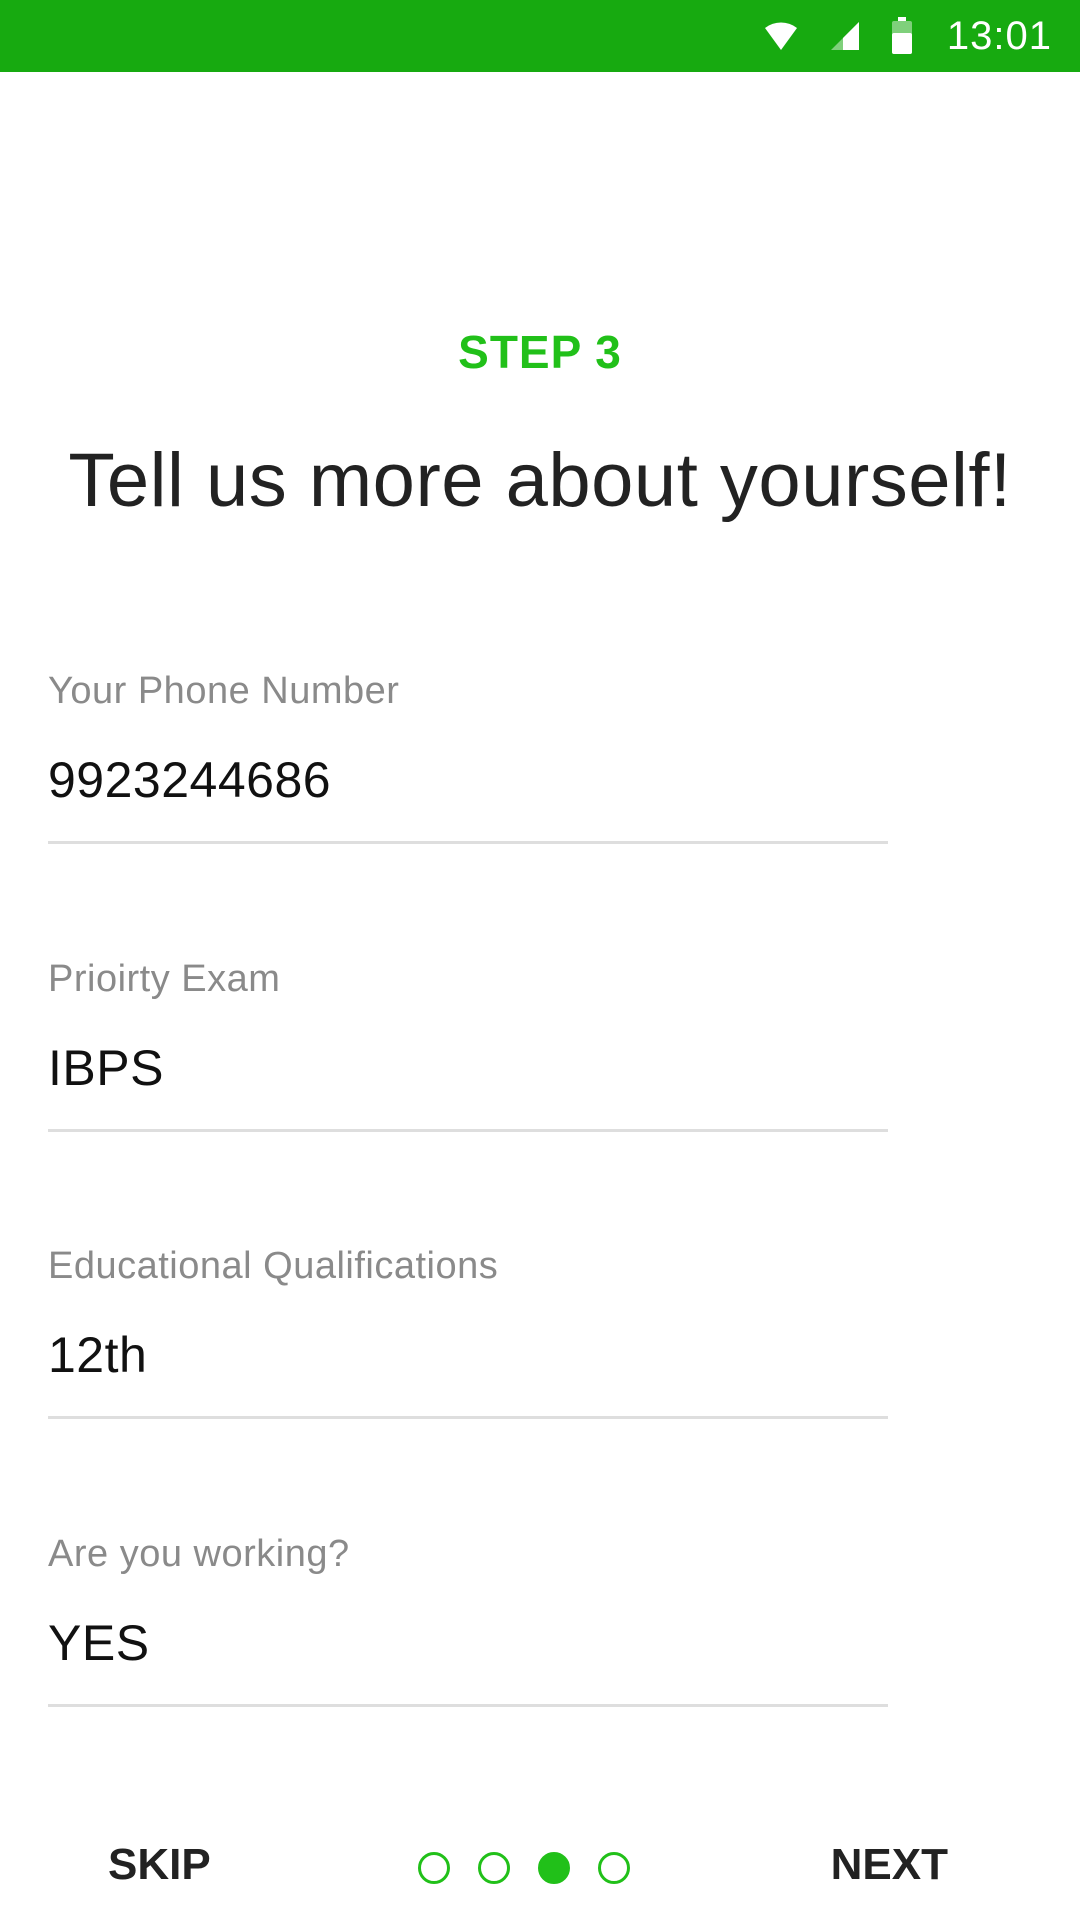  I want to click on priority-exam-underline, so click(468, 1130).